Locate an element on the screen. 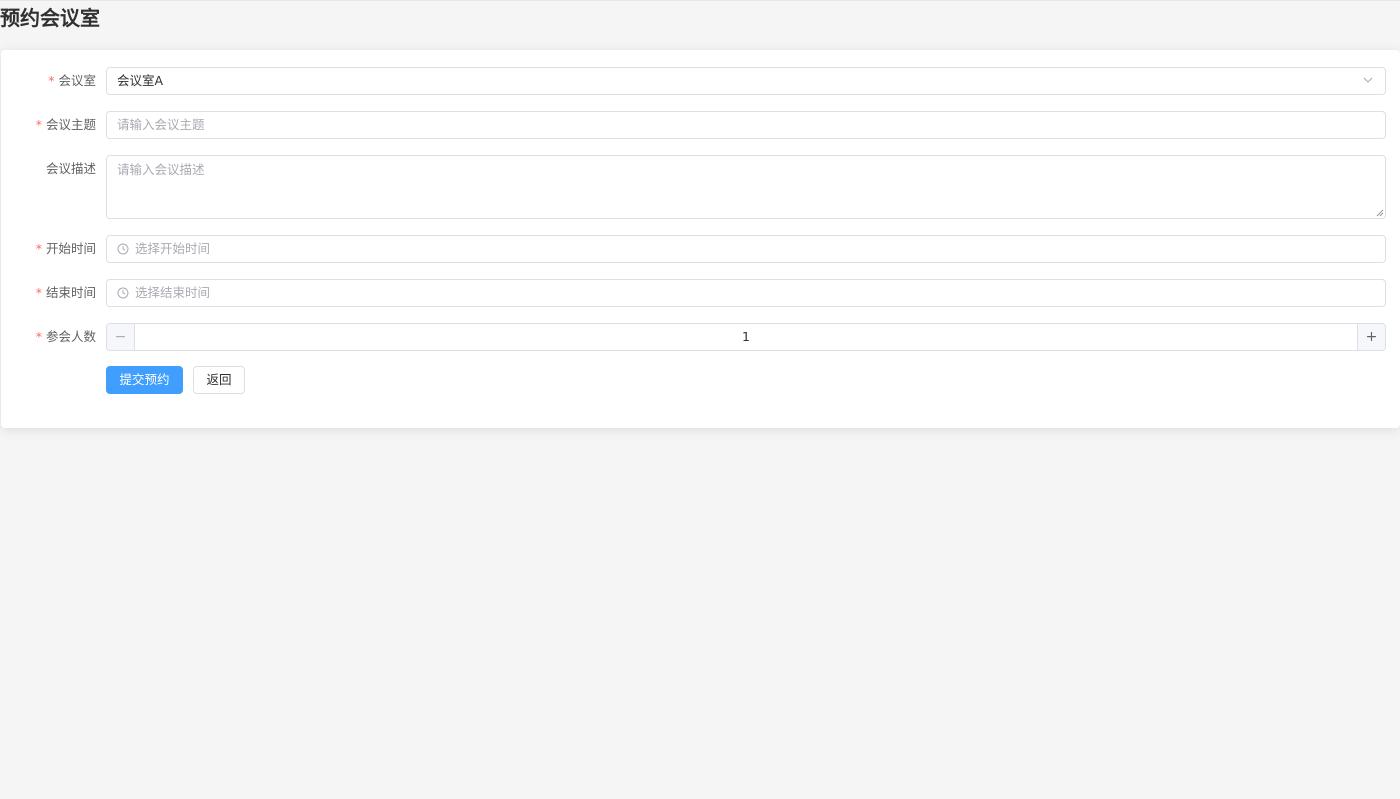 The height and width of the screenshot is (799, 1400). top-divider is located at coordinates (700, 0).